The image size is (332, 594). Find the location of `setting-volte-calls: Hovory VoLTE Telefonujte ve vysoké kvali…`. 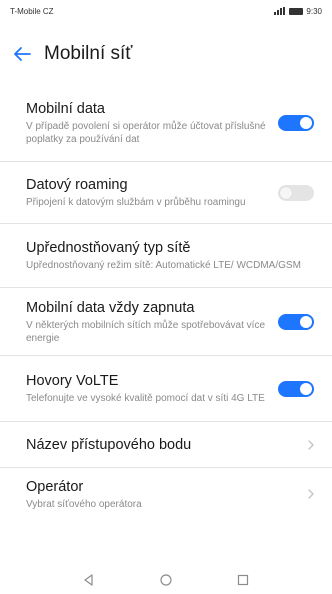

setting-volte-calls: Hovory VoLTE Telefonujte ve vysoké kvali… is located at coordinates (166, 389).